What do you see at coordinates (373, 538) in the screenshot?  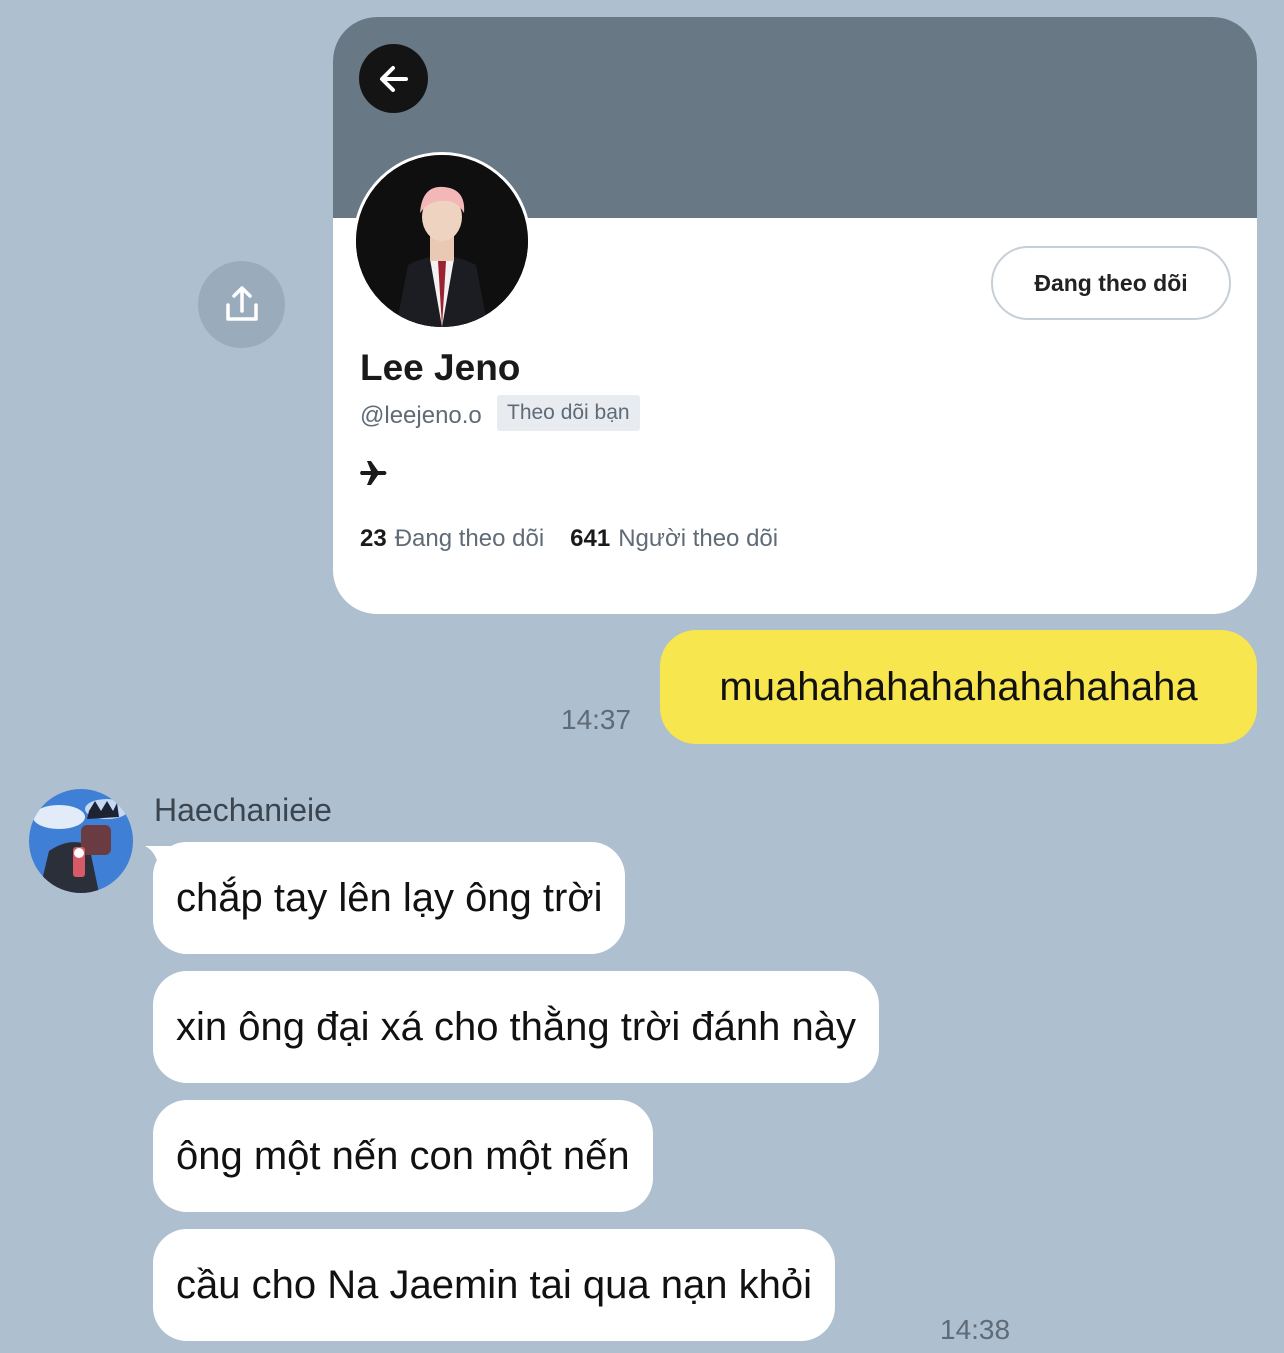 I see `following-count: 23` at bounding box center [373, 538].